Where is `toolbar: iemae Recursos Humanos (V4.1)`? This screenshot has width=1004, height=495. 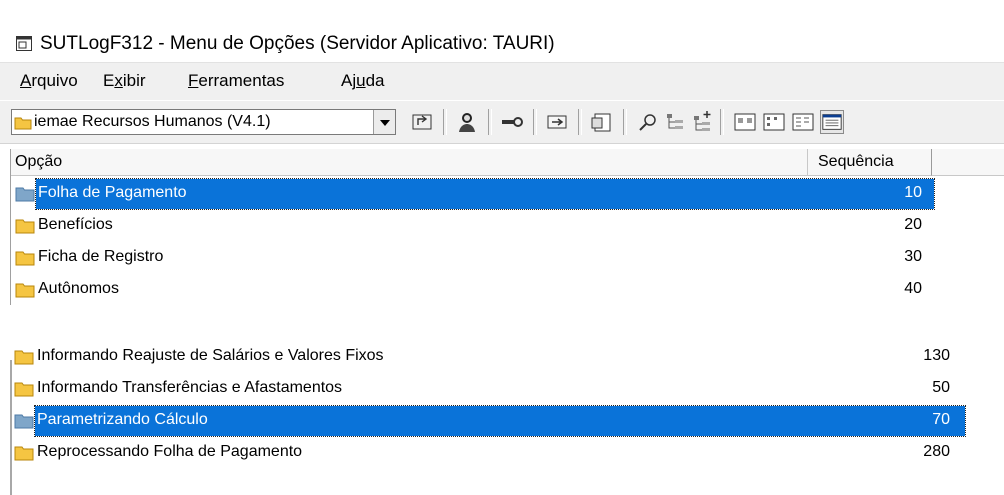
toolbar: iemae Recursos Humanos (V4.1) is located at coordinates (502, 122).